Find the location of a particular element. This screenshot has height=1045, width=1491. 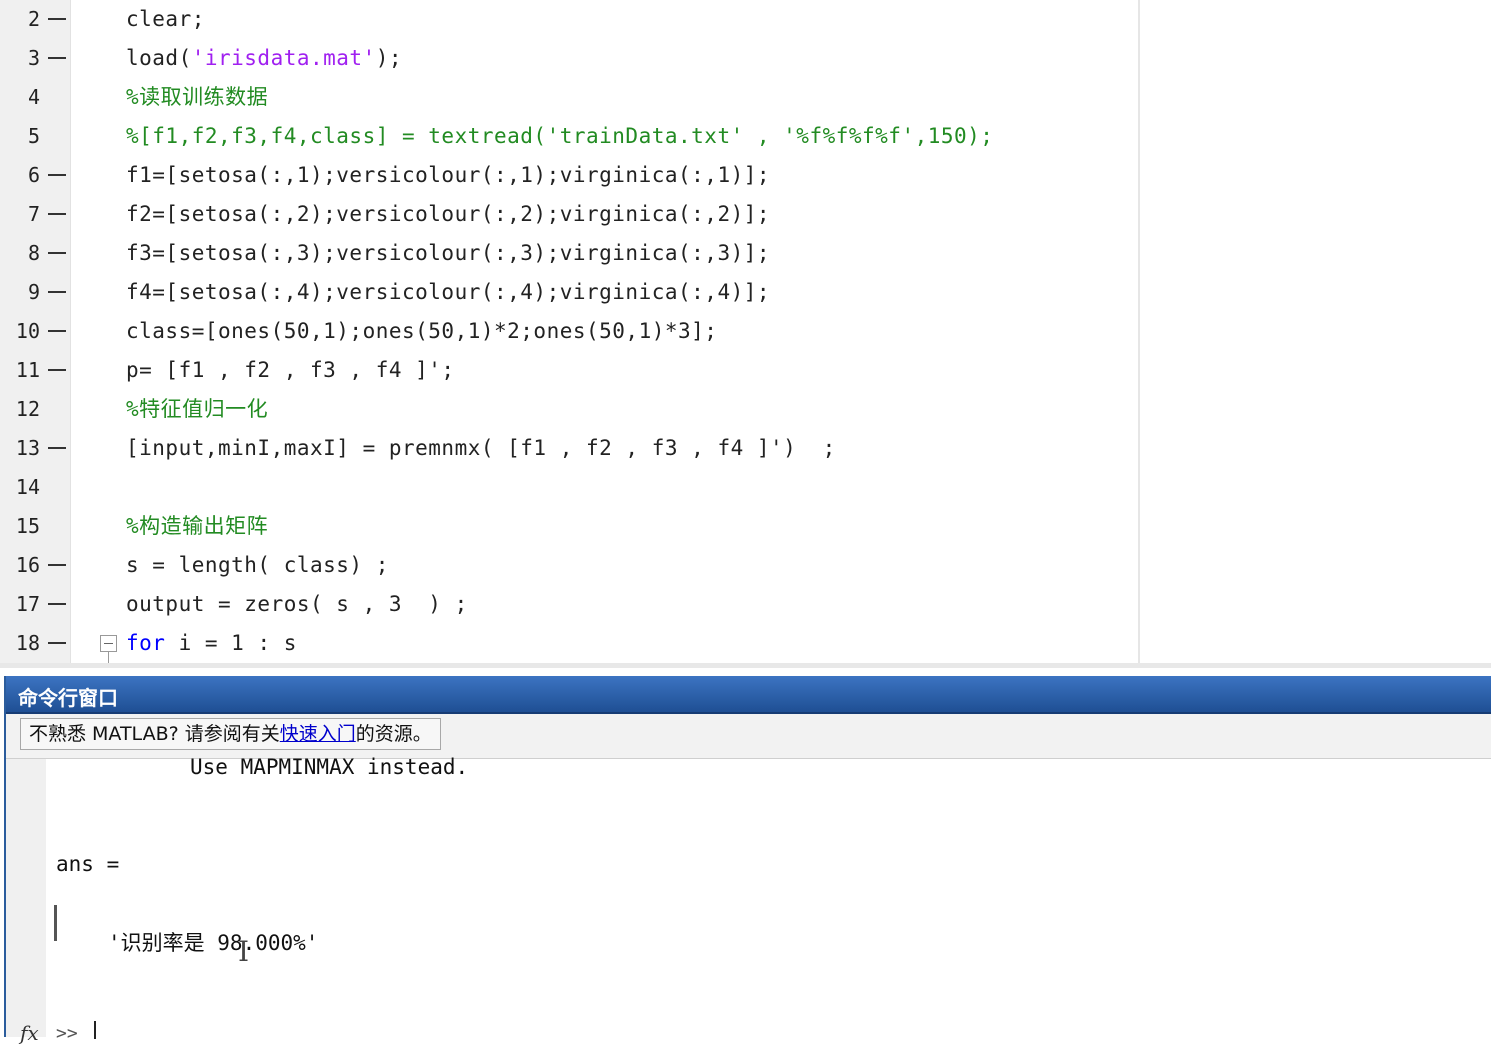

right-text-margin is located at coordinates (1139, 334).